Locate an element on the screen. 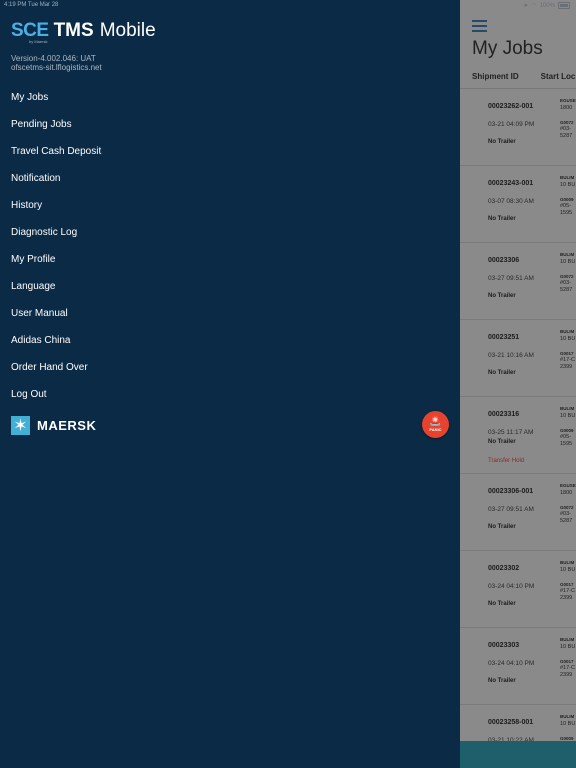 Image resolution: width=576 pixels, height=768 pixels. menu-item-travel-cash-deposit: Travel Cash Deposit is located at coordinates (56, 154).